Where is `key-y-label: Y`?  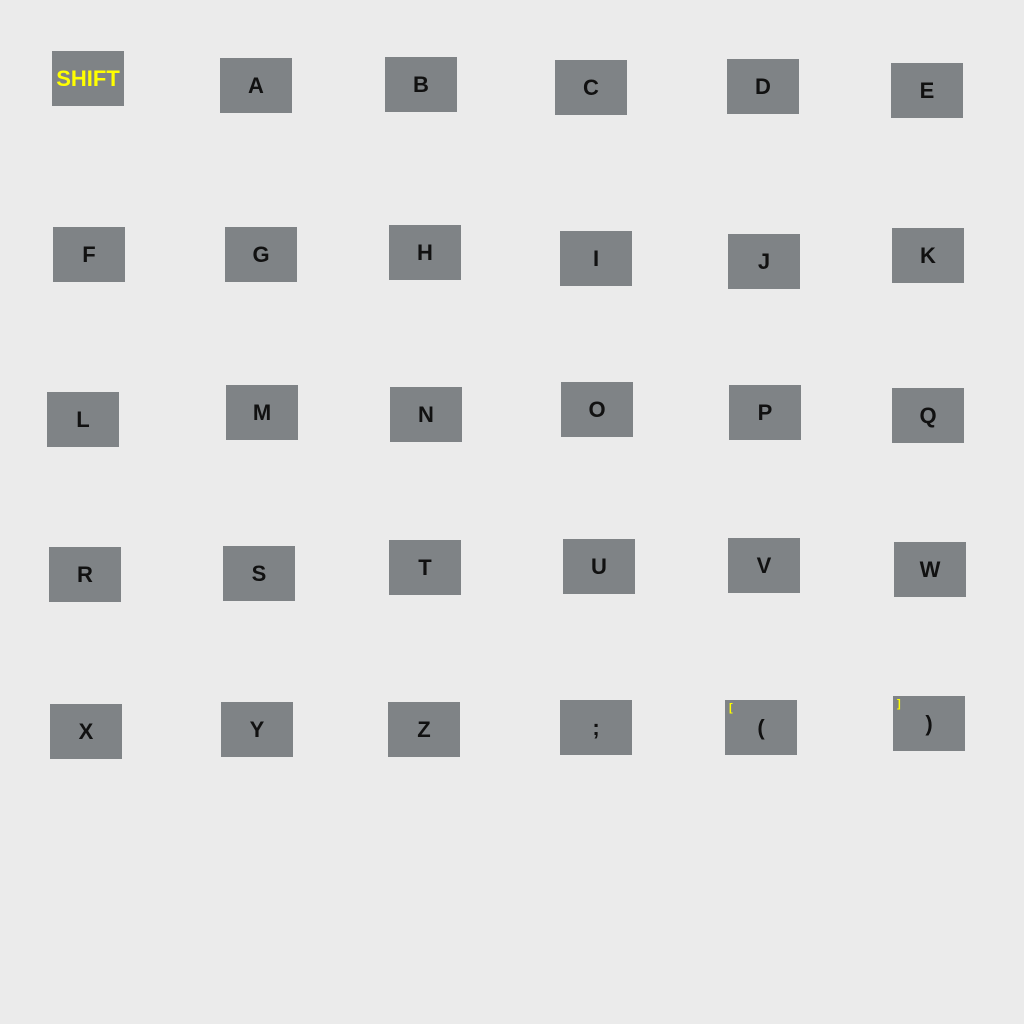 key-y-label: Y is located at coordinates (257, 729).